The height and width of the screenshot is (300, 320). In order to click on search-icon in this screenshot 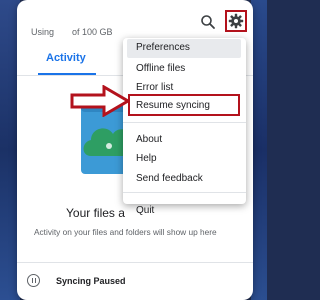, I will do `click(208, 22)`.